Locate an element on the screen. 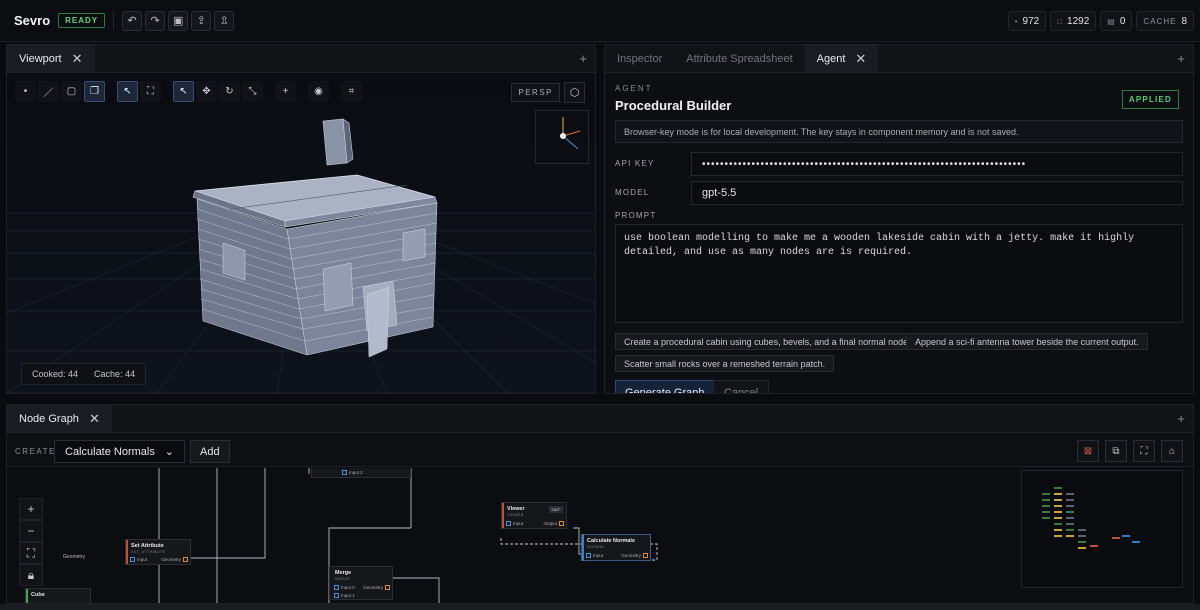  zoom-in-button: + is located at coordinates (31, 509).